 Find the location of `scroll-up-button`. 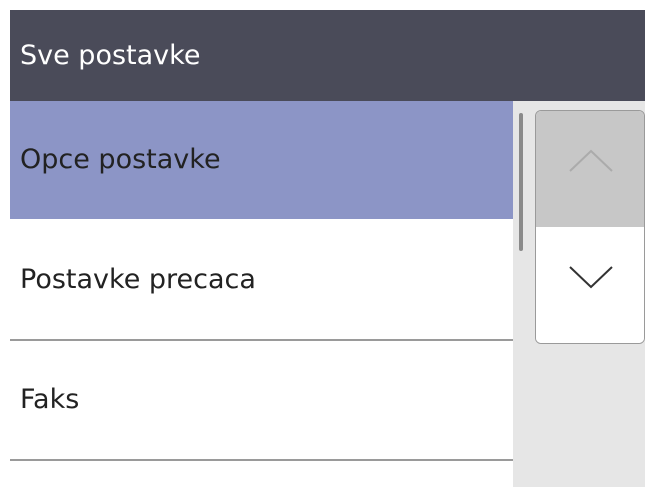

scroll-up-button is located at coordinates (590, 169).